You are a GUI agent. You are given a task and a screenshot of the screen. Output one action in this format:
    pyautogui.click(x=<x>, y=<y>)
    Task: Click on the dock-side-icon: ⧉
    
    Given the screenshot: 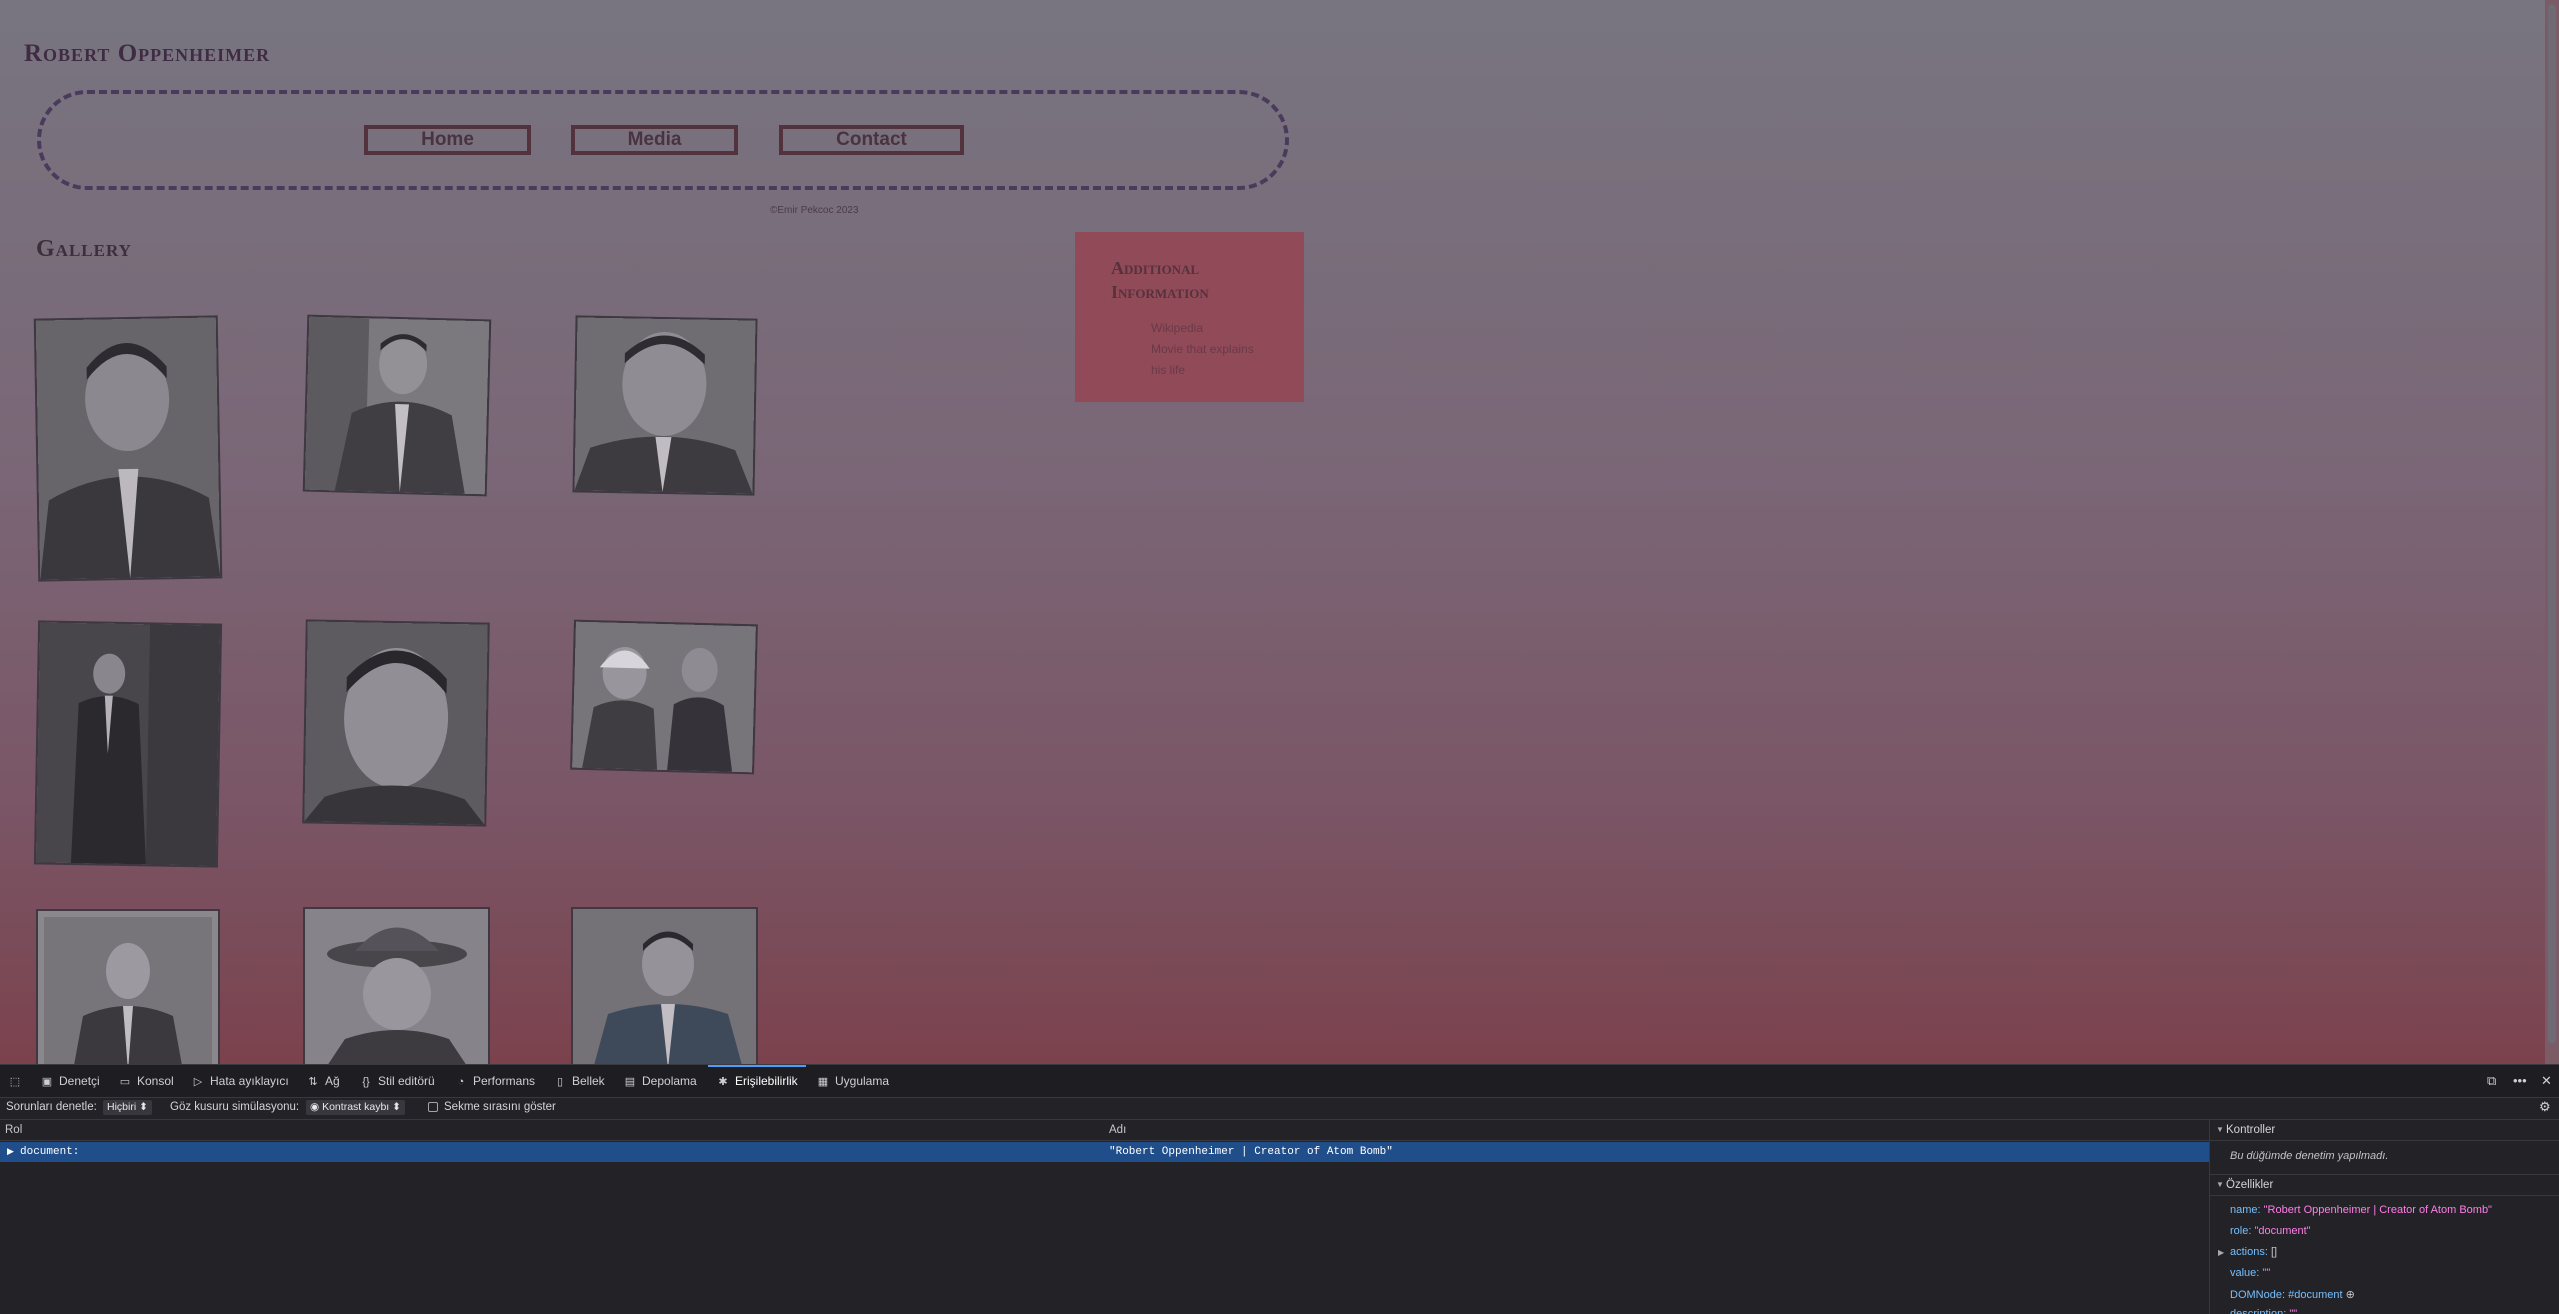 What is the action you would take?
    pyautogui.click(x=2491, y=1081)
    